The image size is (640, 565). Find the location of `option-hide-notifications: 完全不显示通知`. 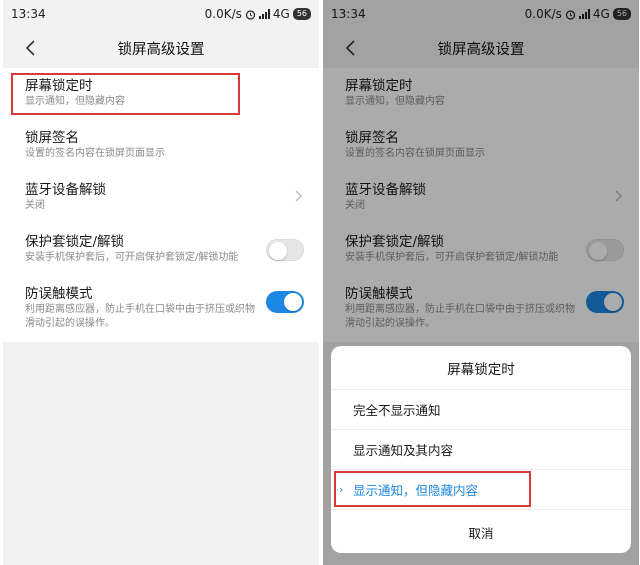

option-hide-notifications: 完全不显示通知 is located at coordinates (481, 410).